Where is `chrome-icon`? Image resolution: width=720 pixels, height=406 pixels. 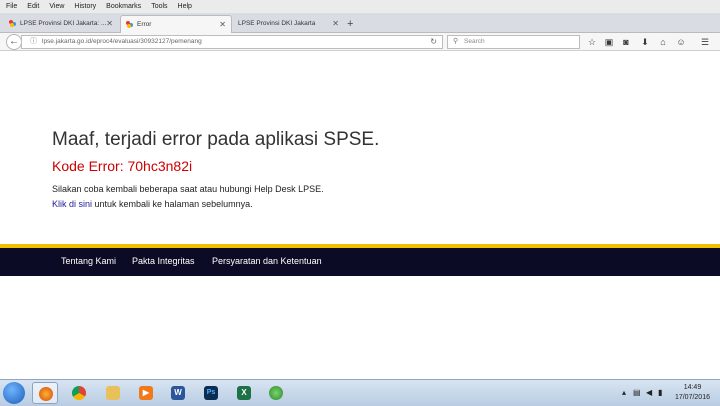
chrome-icon is located at coordinates (79, 393).